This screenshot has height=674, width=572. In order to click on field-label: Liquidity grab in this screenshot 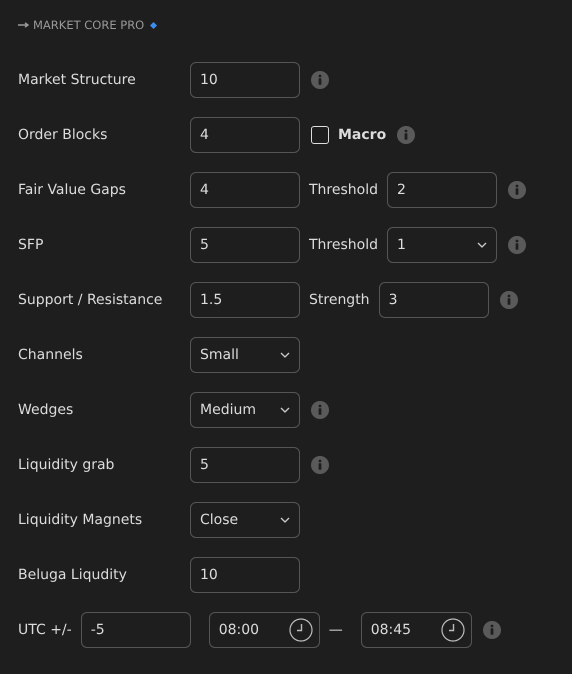, I will do `click(67, 465)`.